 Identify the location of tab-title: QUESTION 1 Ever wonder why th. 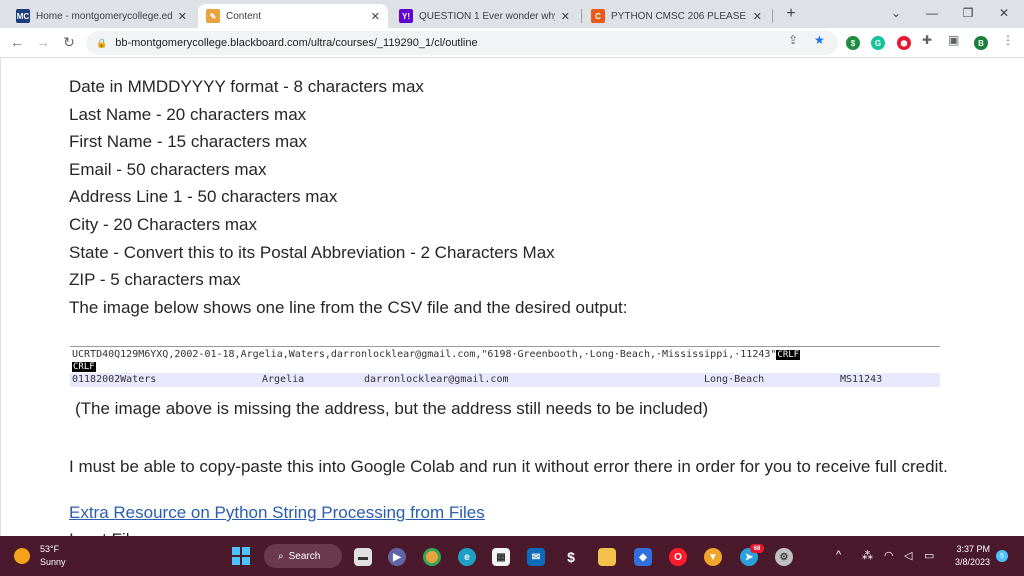
(487, 16).